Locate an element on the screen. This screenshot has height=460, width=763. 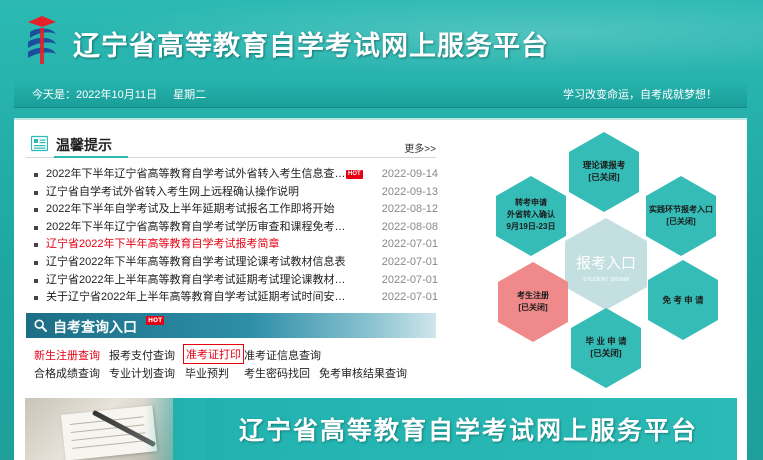
hex-transfer-dates: 9月19日-23日 is located at coordinates (531, 226).